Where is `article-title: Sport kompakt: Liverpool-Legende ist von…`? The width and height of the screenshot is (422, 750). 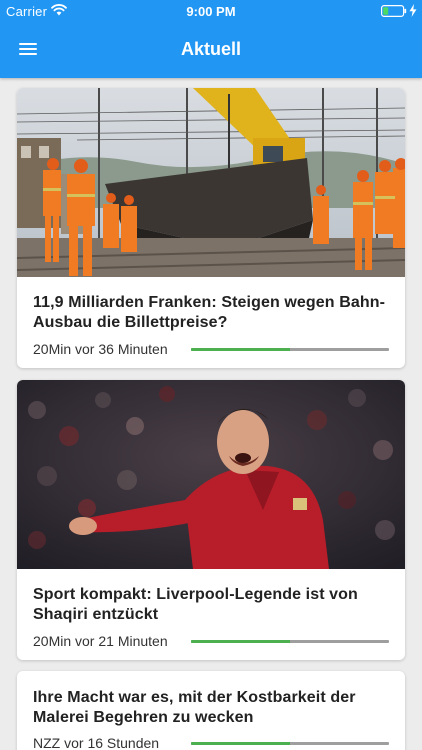 article-title: Sport kompakt: Liverpool-Legende ist von… is located at coordinates (213, 605).